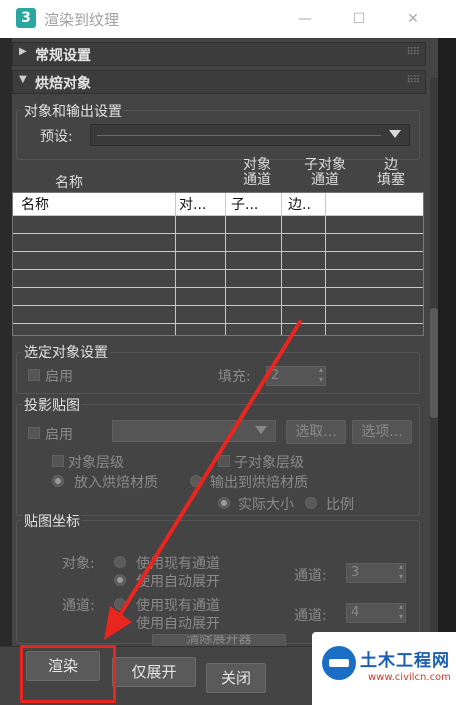 Image resolution: width=456 pixels, height=705 pixels. What do you see at coordinates (120, 580) in the screenshot?
I see `object-use-auto-radio` at bounding box center [120, 580].